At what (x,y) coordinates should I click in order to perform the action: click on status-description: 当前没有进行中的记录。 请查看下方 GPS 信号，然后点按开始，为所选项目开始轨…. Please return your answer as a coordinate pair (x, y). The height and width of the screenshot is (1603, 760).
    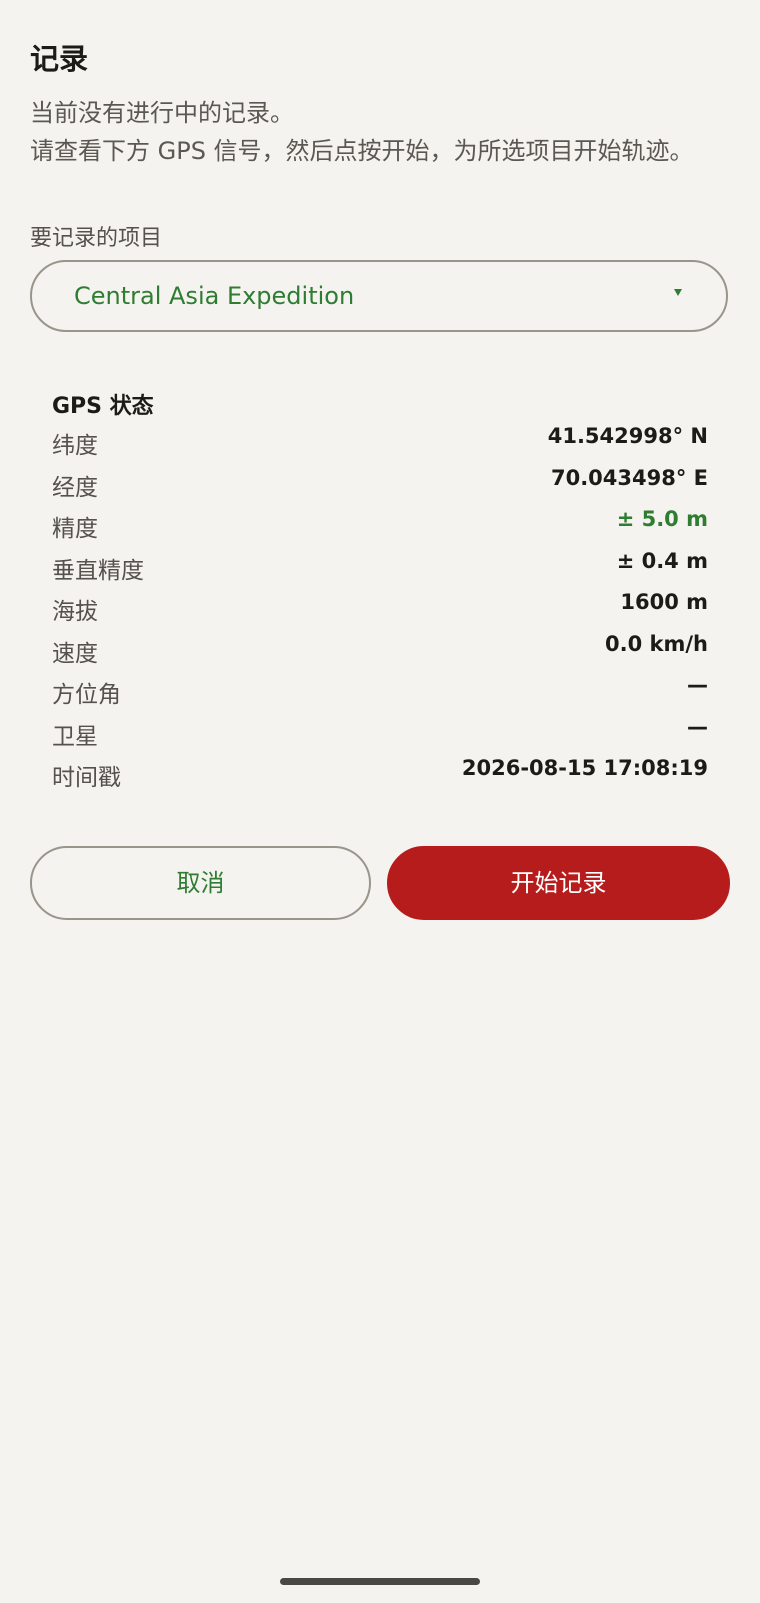
    Looking at the image, I should click on (375, 132).